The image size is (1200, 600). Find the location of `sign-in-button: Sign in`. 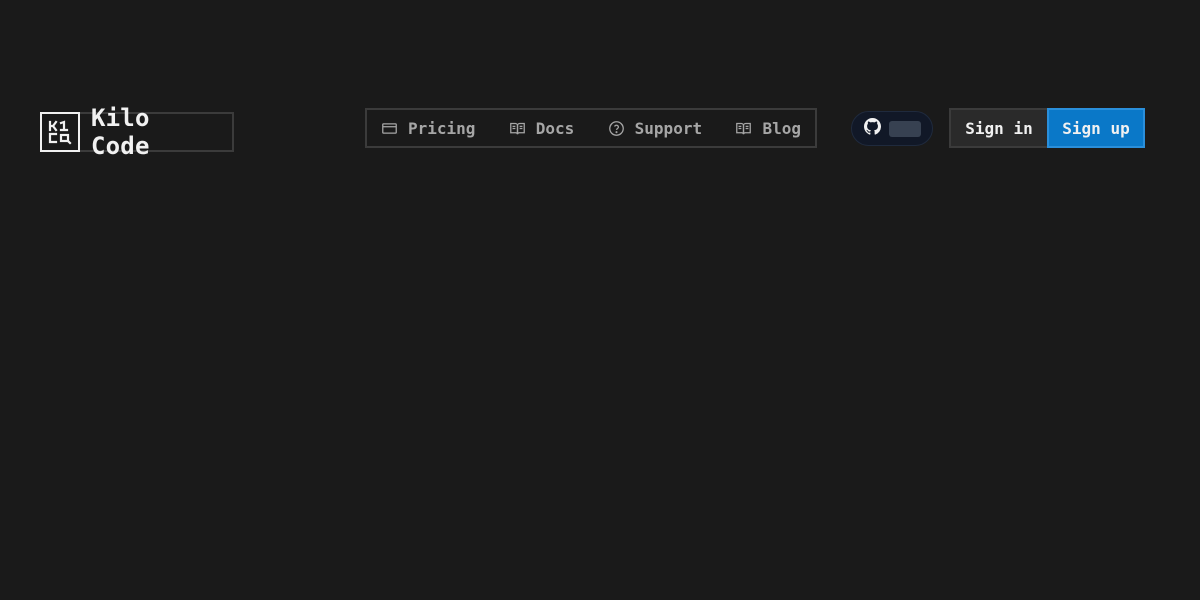

sign-in-button: Sign in is located at coordinates (998, 128).